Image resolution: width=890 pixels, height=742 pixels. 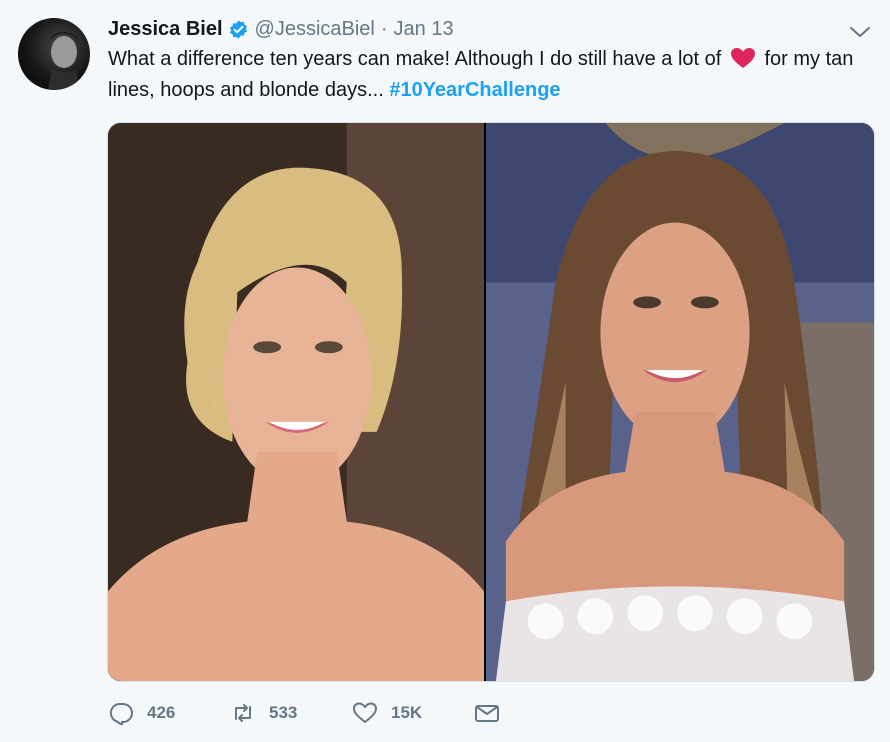 I want to click on retweet-button: 533, so click(x=291, y=713).